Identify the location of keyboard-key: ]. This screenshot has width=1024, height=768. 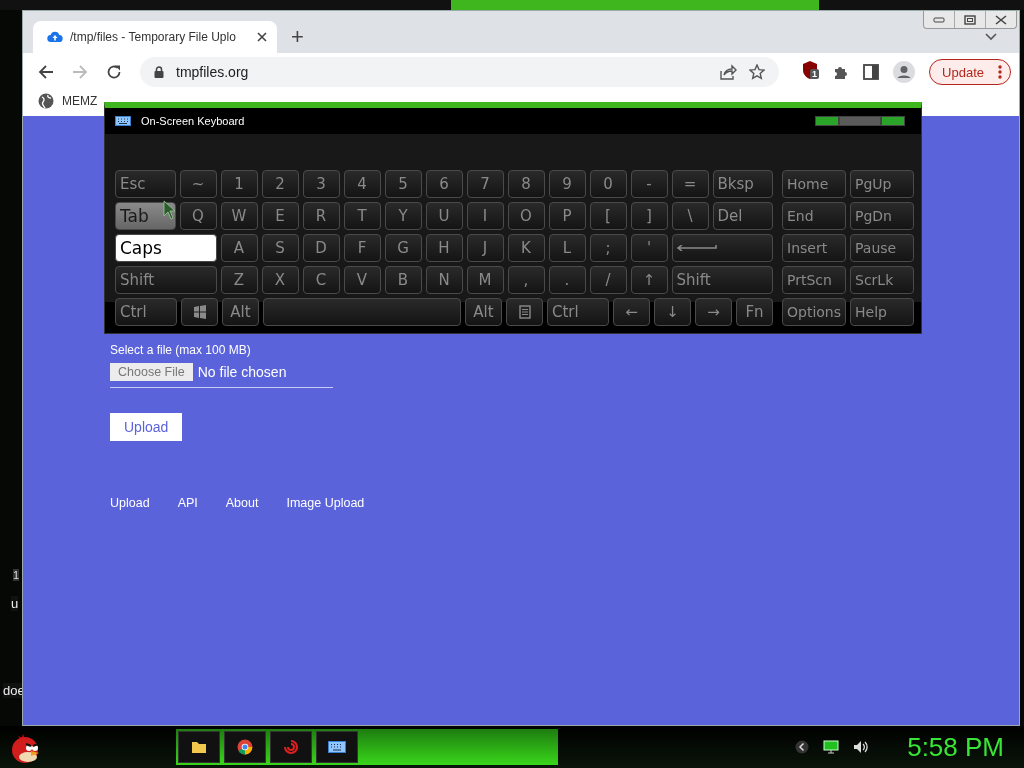
(649, 216).